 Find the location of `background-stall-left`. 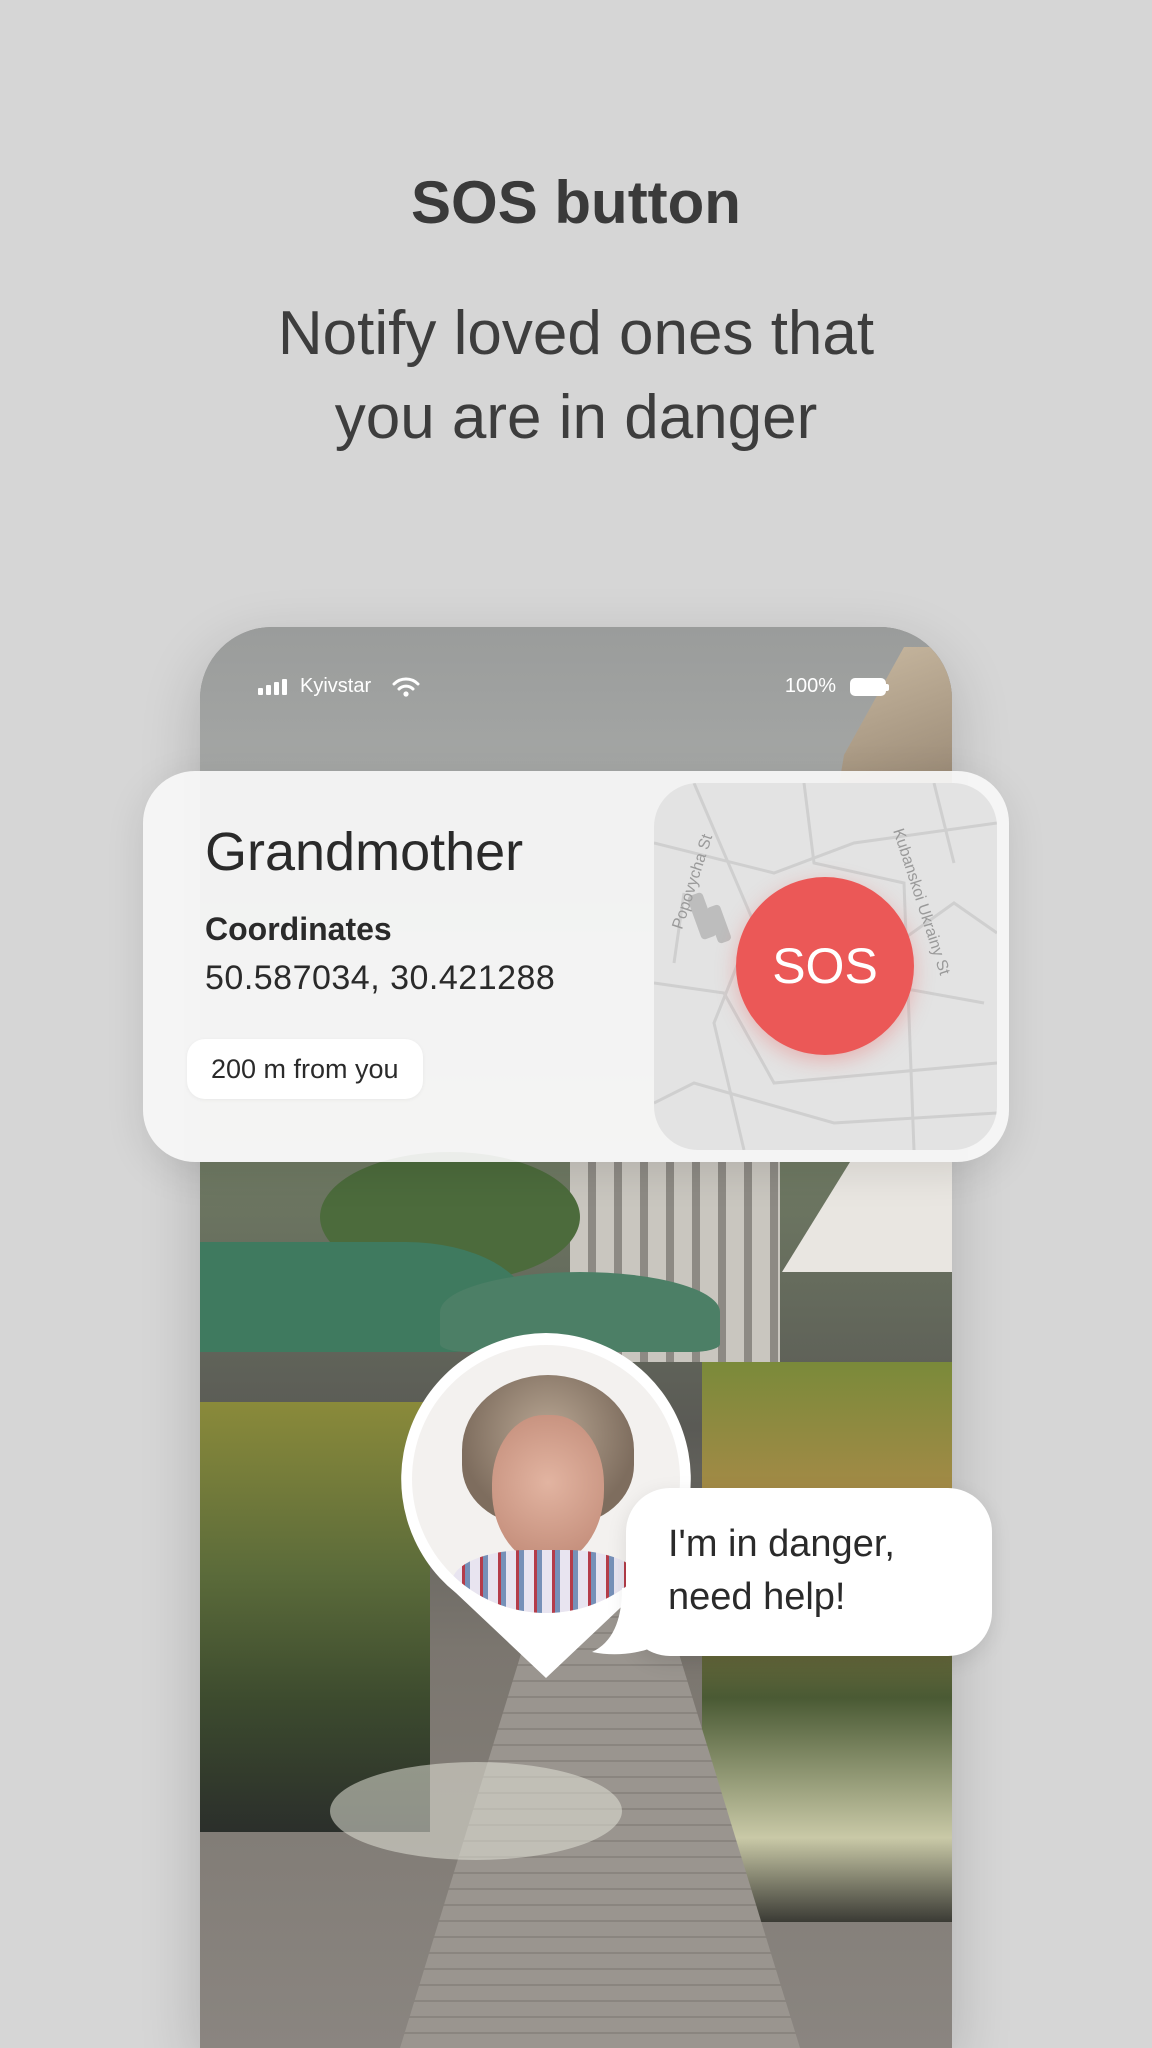

background-stall-left is located at coordinates (315, 1617).